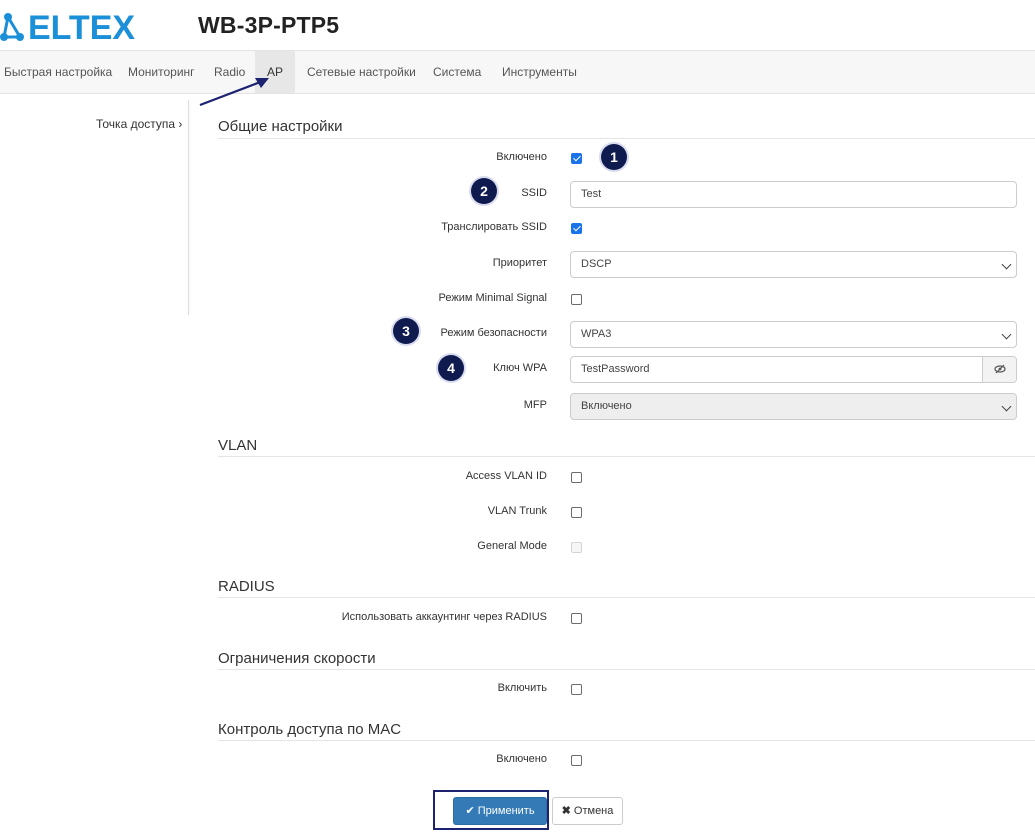 This screenshot has height=839, width=1035. I want to click on access-vlan-label: Access VLAN ID, so click(506, 476).